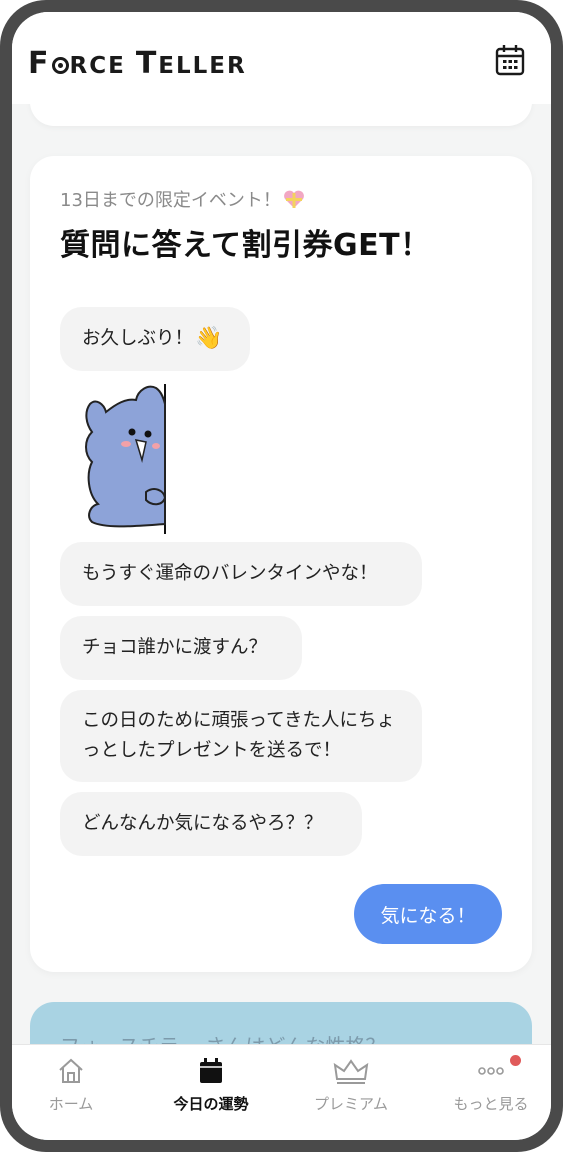 This screenshot has height=1152, width=563. I want to click on tab-premium: プレミアム, so click(351, 1083).